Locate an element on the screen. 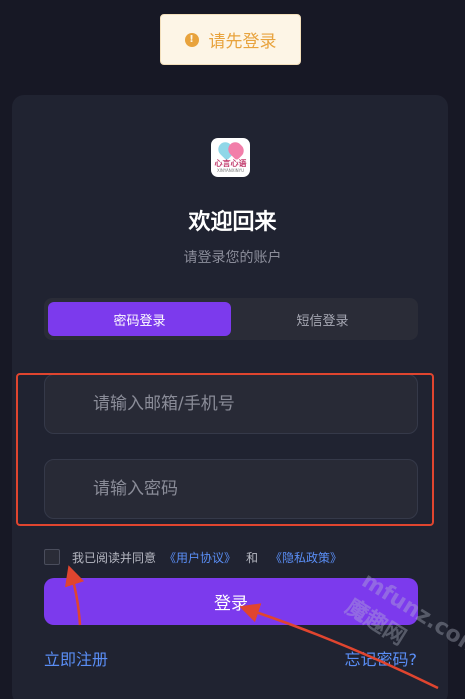  toast-text: 请先登录 is located at coordinates (242, 42).